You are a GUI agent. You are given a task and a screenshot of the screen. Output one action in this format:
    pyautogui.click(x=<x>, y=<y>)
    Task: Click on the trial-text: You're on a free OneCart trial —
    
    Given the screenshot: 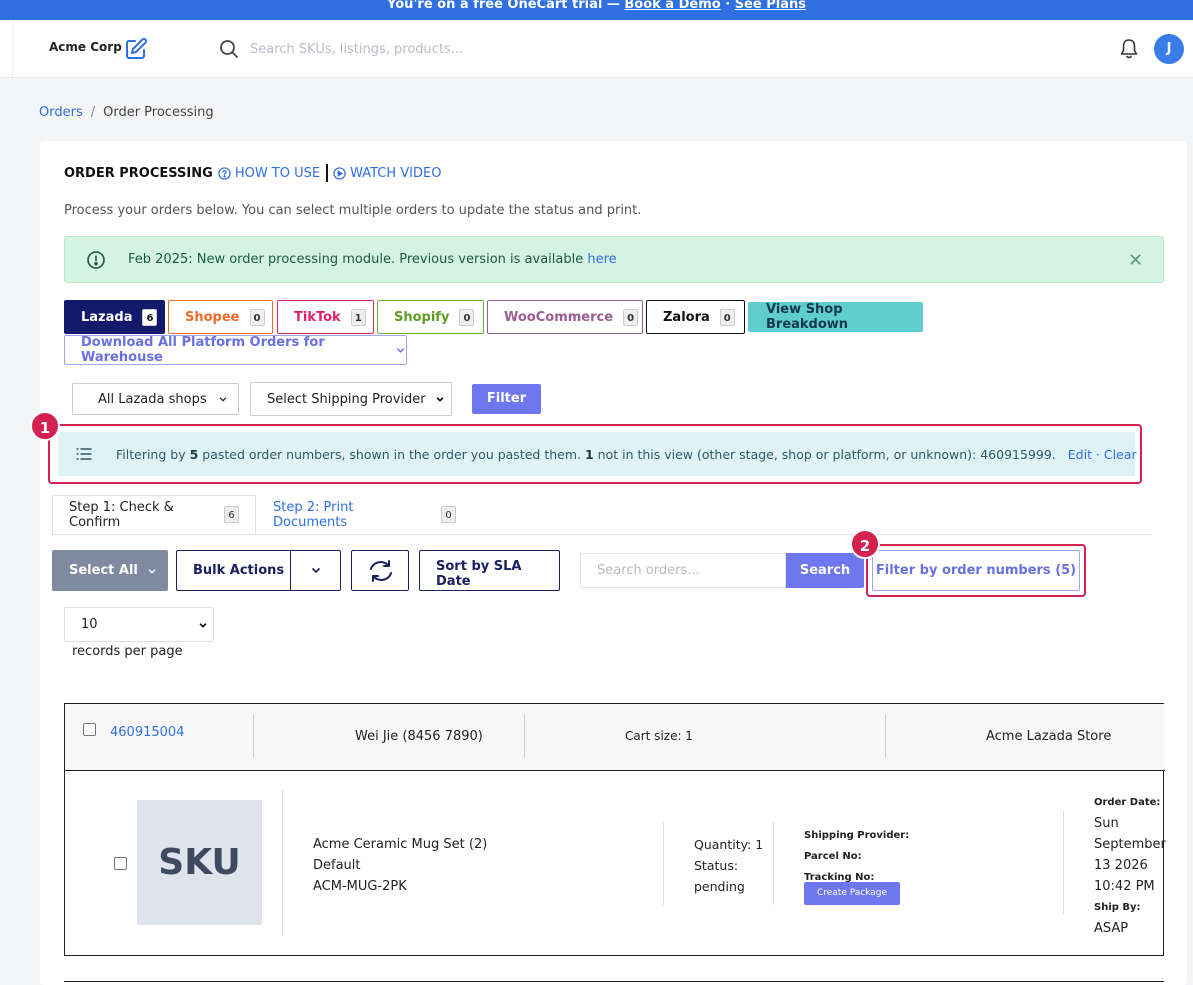 What is the action you would take?
    pyautogui.click(x=506, y=6)
    